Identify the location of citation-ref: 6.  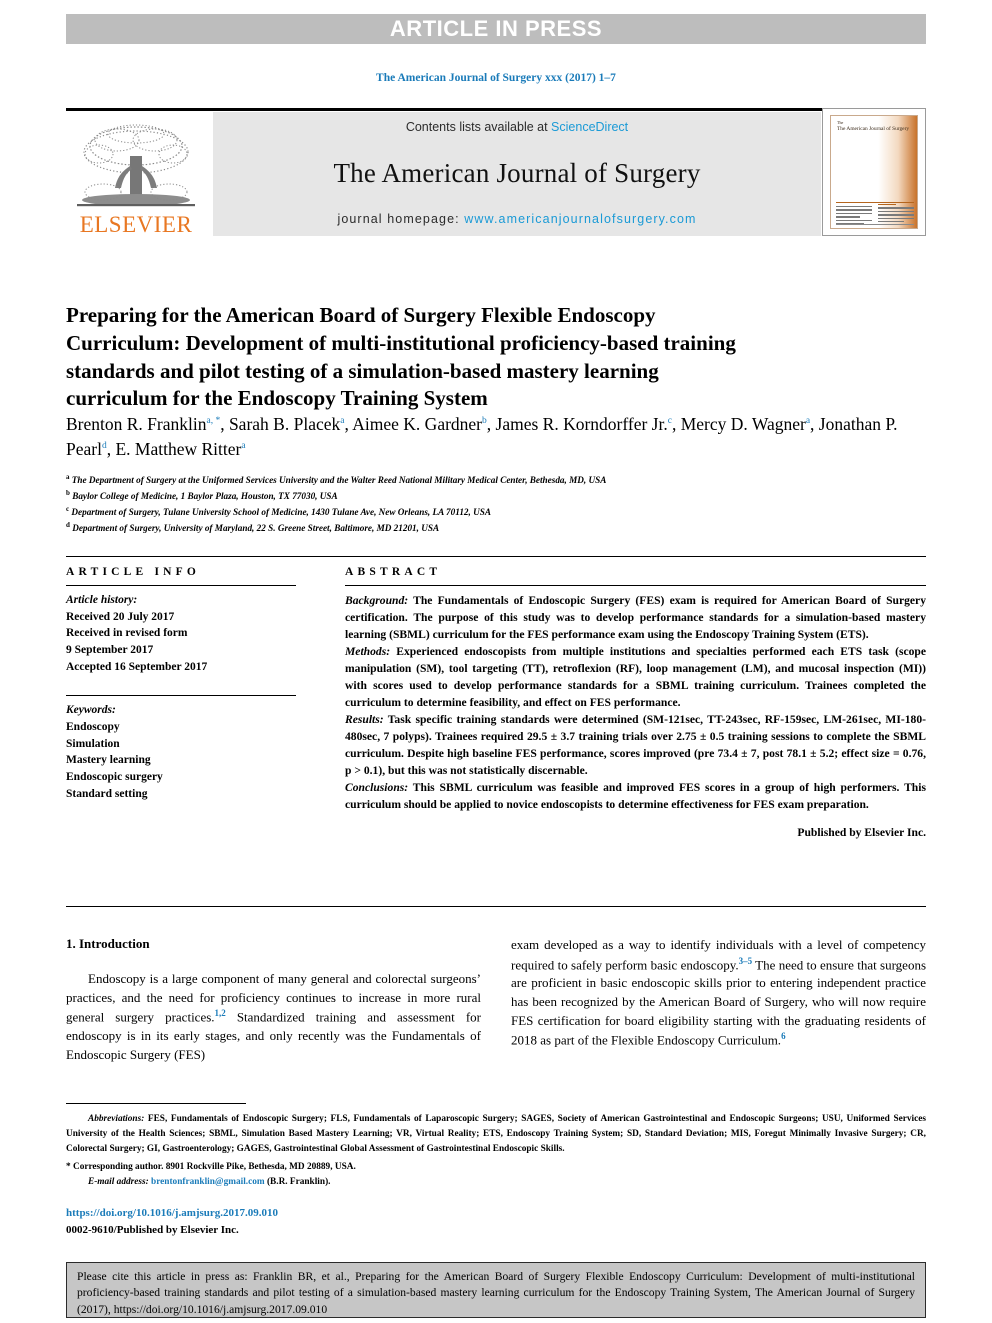
(783, 1036).